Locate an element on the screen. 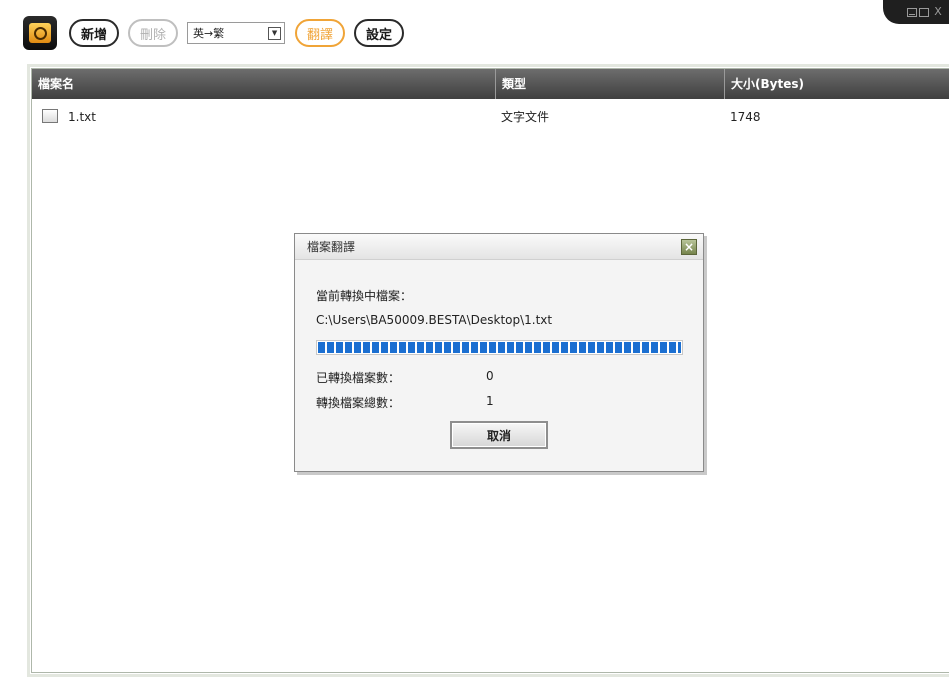 This screenshot has width=949, height=685. maximize-icon is located at coordinates (924, 12).